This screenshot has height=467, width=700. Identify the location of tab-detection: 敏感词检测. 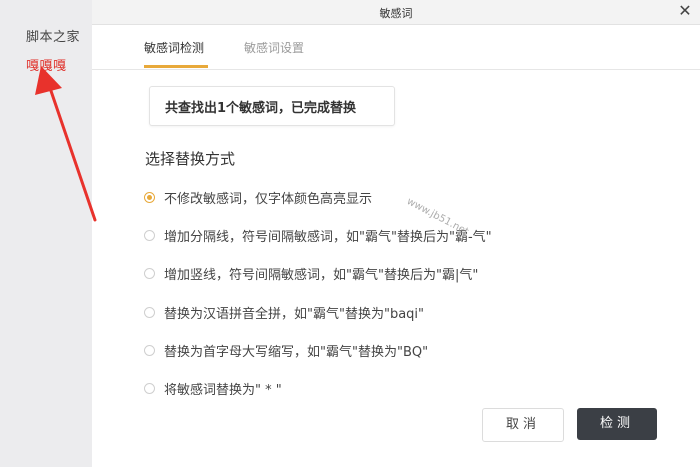
(174, 47).